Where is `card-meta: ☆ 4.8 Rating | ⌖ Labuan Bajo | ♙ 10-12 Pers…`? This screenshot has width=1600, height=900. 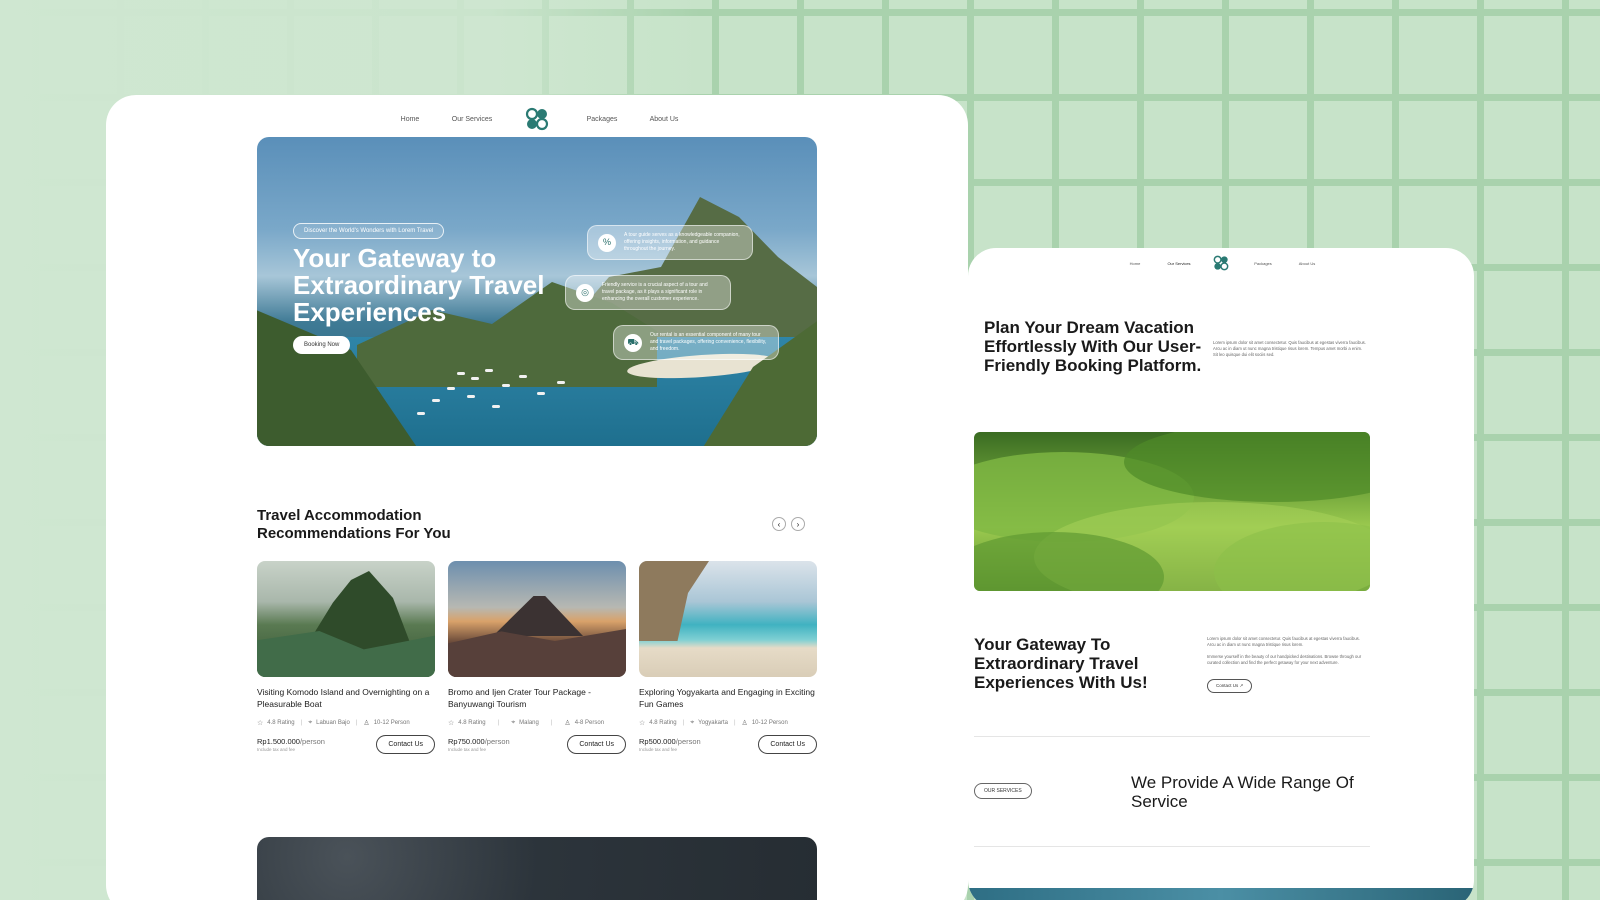
card-meta: ☆ 4.8 Rating | ⌖ Labuan Bajo | ♙ 10-12 Pers… is located at coordinates (346, 723).